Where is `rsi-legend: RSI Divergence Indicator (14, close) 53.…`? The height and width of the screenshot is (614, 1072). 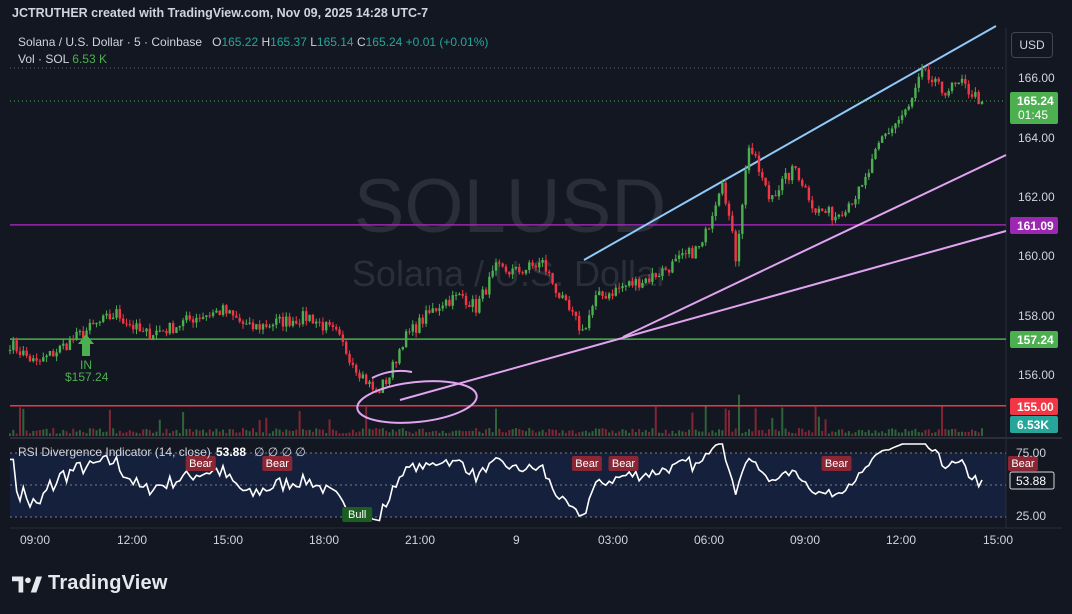 rsi-legend: RSI Divergence Indicator (14, close) 53.… is located at coordinates (162, 452).